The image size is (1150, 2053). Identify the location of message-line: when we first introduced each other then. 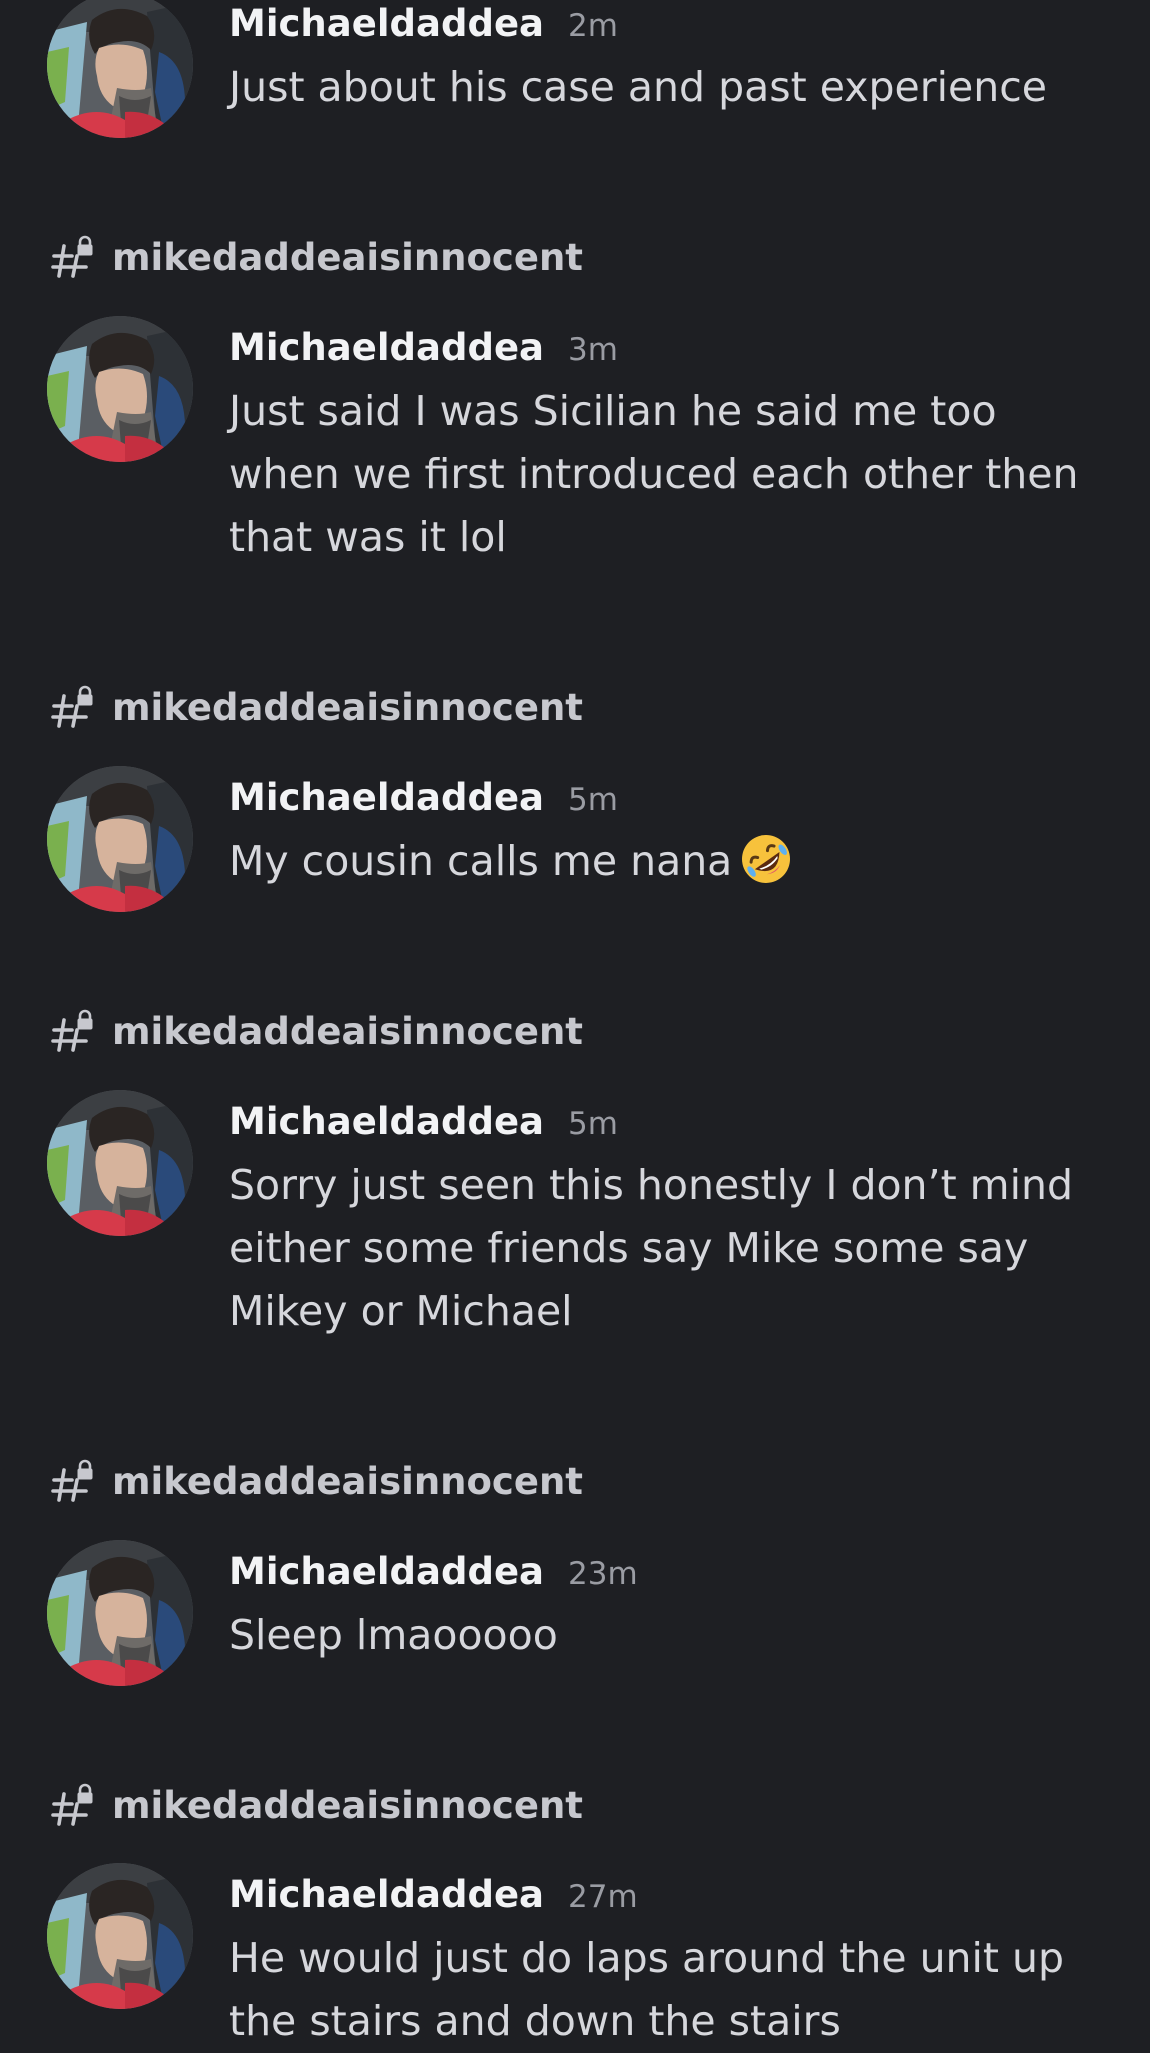
(654, 474).